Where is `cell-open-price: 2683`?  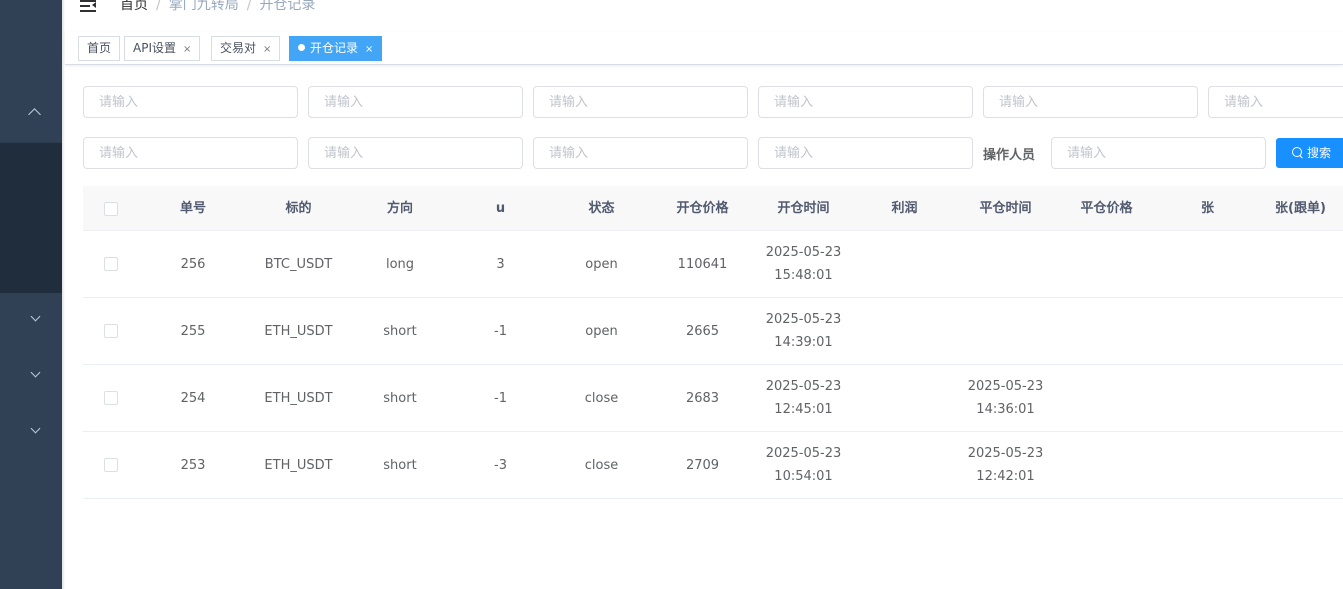
cell-open-price: 2683 is located at coordinates (702, 398).